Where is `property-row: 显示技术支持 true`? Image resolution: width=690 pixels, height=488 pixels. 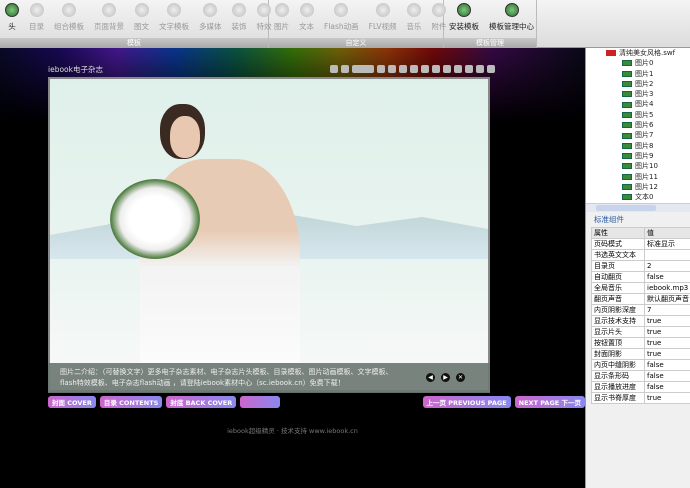
property-row: 显示技术支持 true is located at coordinates (640, 321).